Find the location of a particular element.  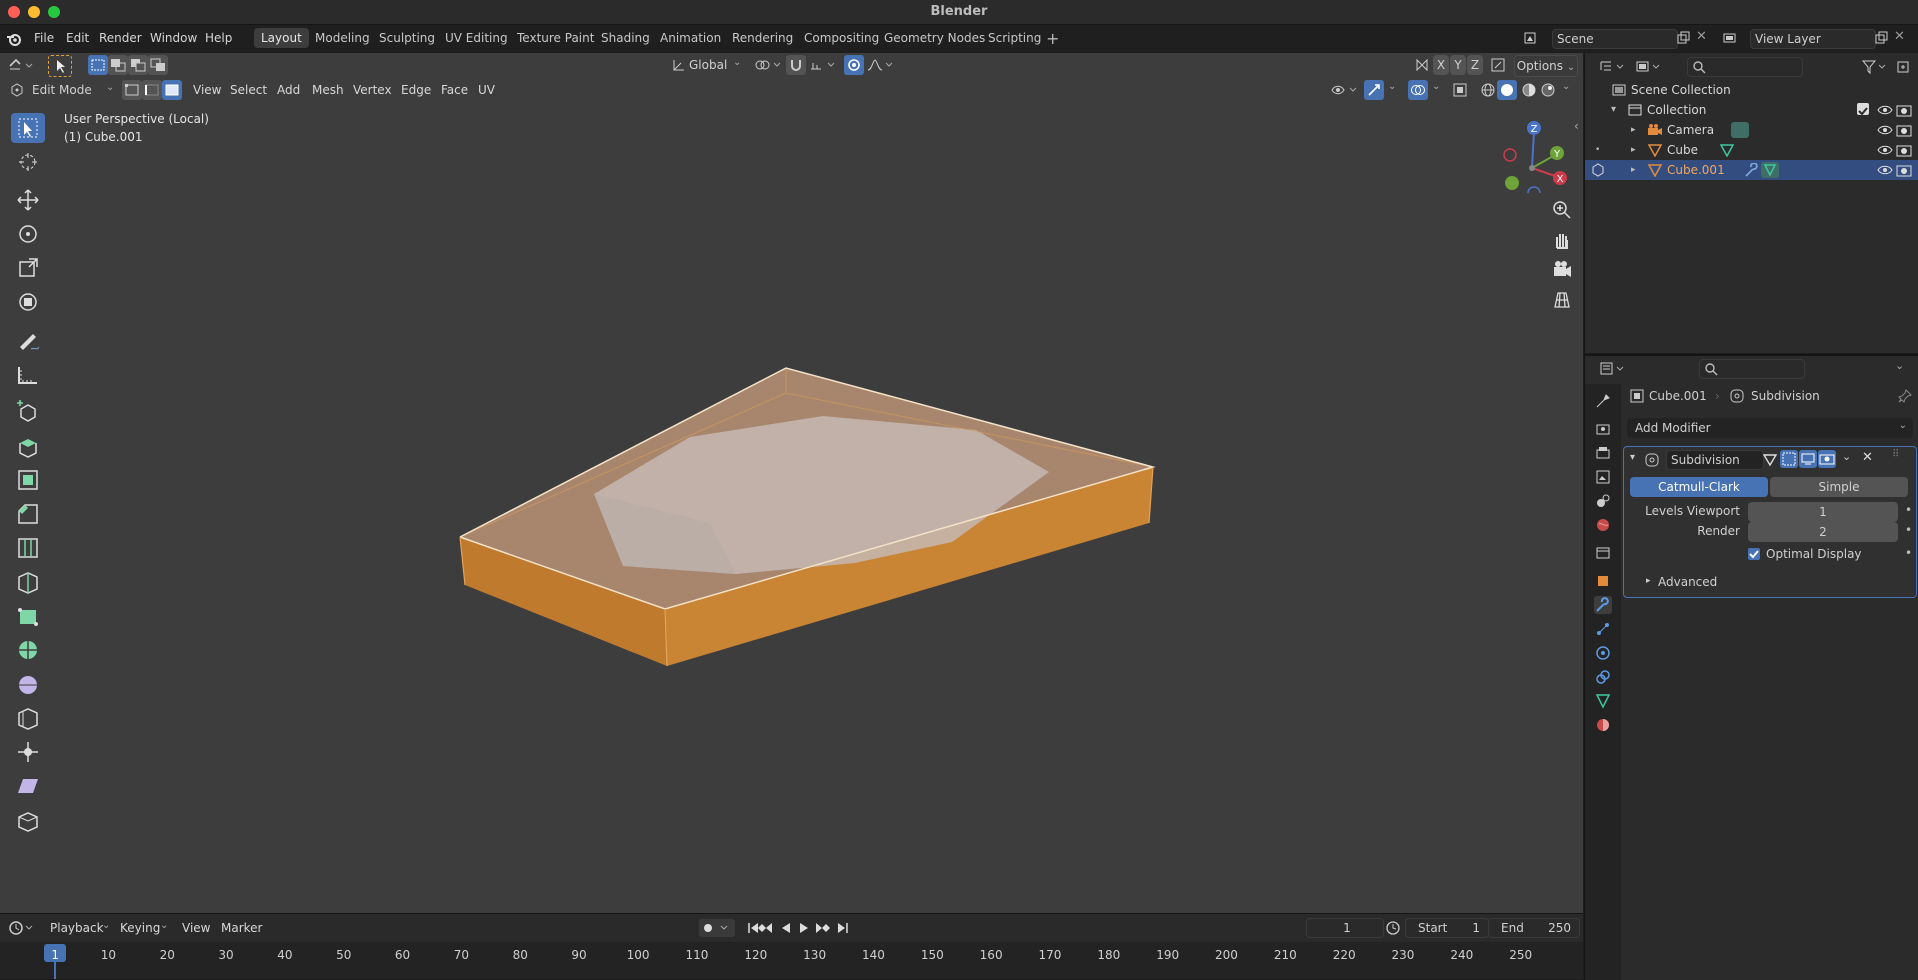

scene-icon is located at coordinates (1531, 38).